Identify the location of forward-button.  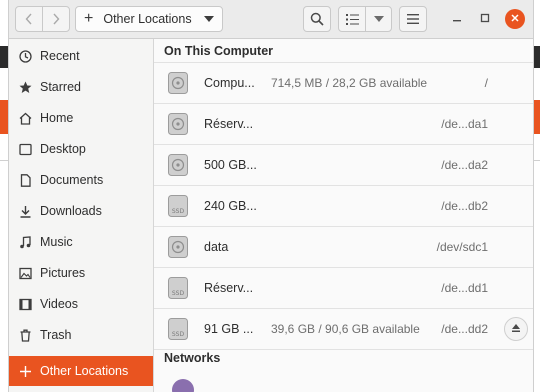
(56, 19).